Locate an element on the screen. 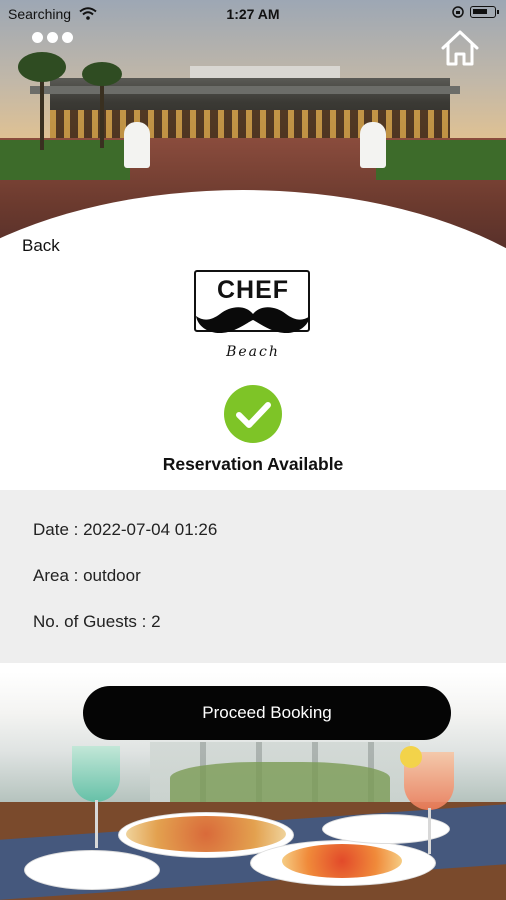  mustache-icon is located at coordinates (253, 320).